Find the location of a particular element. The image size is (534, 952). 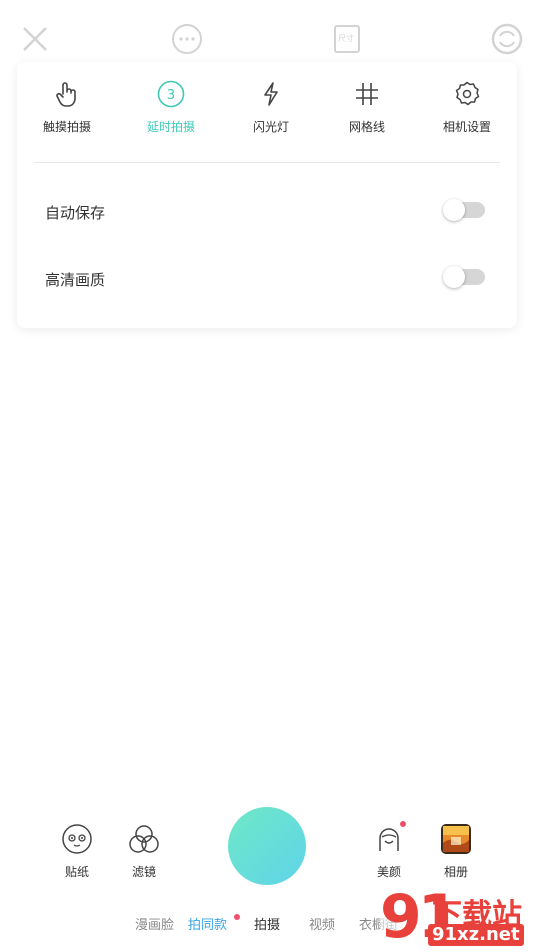

grid-label: 网格线 is located at coordinates (366, 127).